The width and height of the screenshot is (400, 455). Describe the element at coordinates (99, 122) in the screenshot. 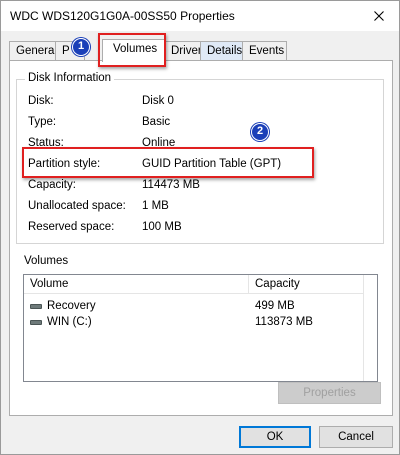

I see `info-row-type: Type: Basic` at that location.